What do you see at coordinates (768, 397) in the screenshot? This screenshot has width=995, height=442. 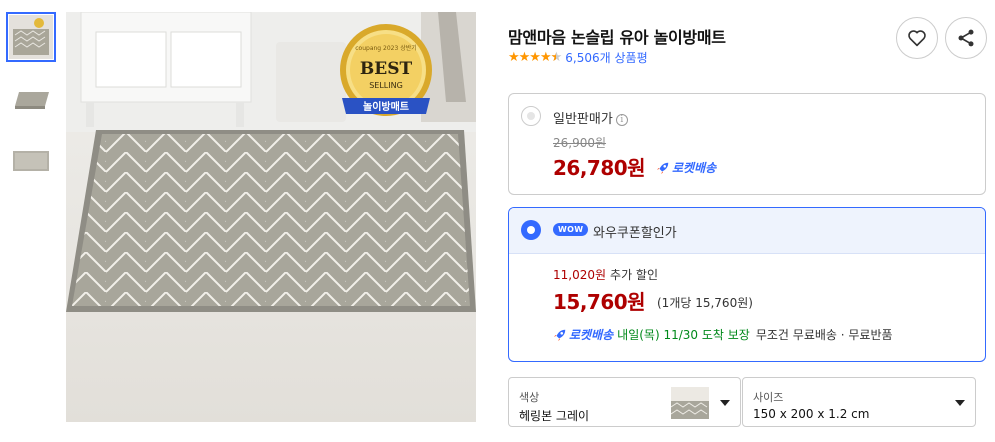 I see `size-option-label: 사이즈` at bounding box center [768, 397].